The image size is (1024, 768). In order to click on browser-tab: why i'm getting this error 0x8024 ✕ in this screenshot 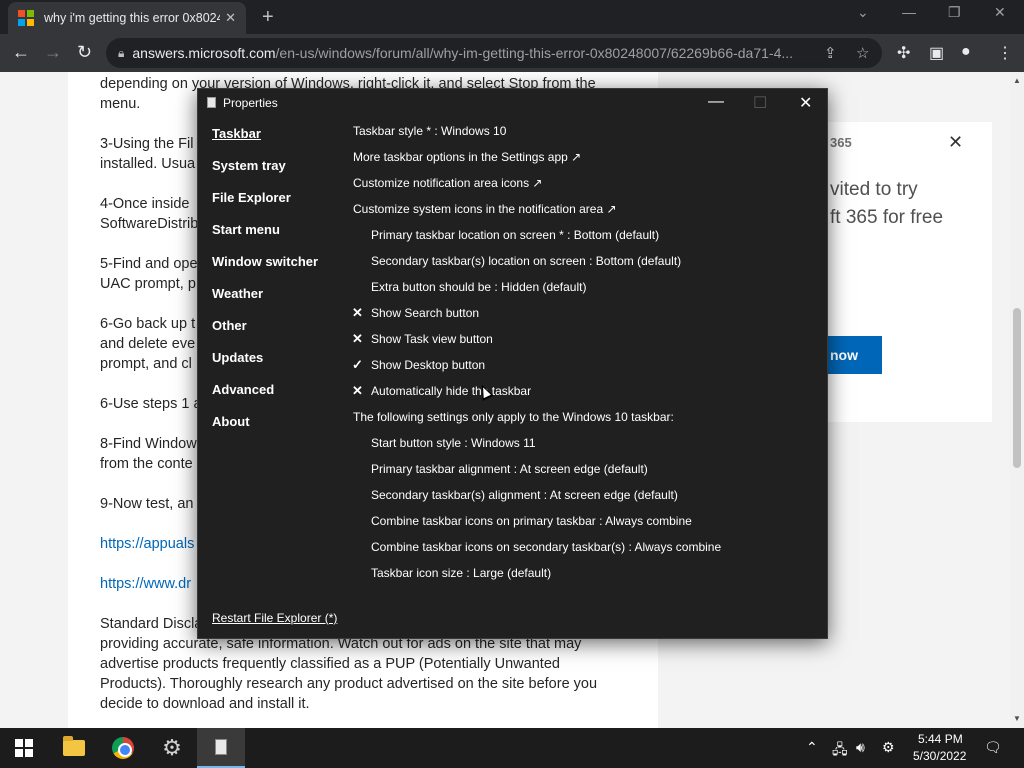, I will do `click(127, 18)`.